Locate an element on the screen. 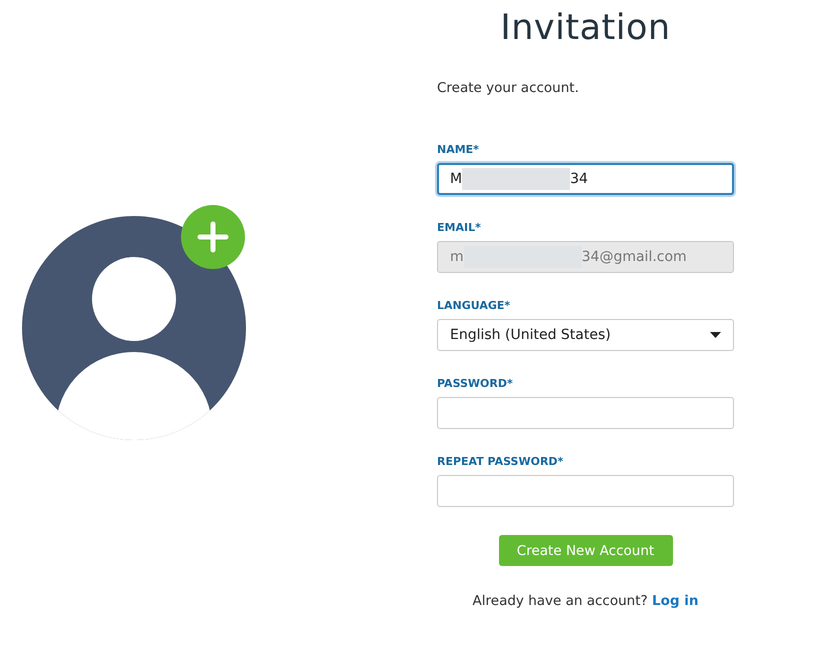 This screenshot has width=817, height=669. subtitle-text: Create your account. is located at coordinates (508, 88).